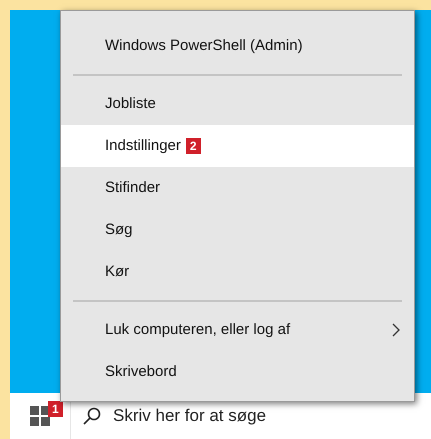 This screenshot has height=439, width=431. Describe the element at coordinates (130, 104) in the screenshot. I see `menu-item-label: Jobliste` at that location.